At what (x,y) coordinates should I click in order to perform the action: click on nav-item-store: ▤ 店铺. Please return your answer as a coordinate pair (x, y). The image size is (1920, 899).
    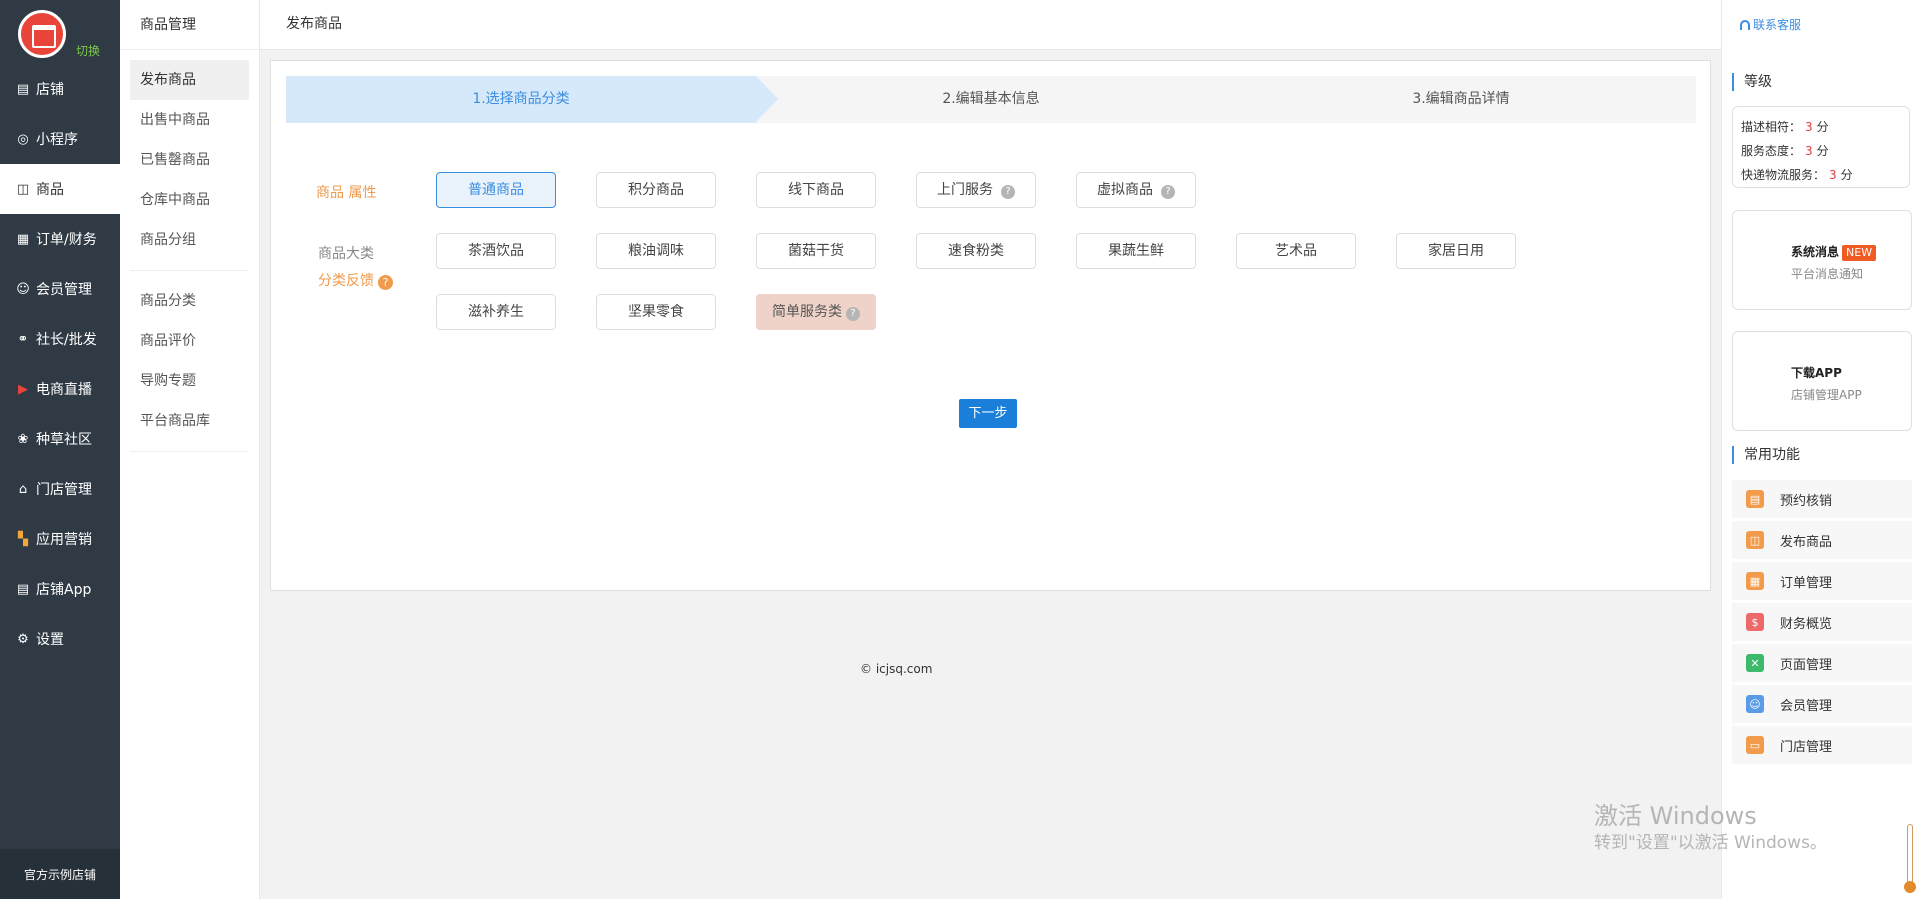
    Looking at the image, I should click on (60, 89).